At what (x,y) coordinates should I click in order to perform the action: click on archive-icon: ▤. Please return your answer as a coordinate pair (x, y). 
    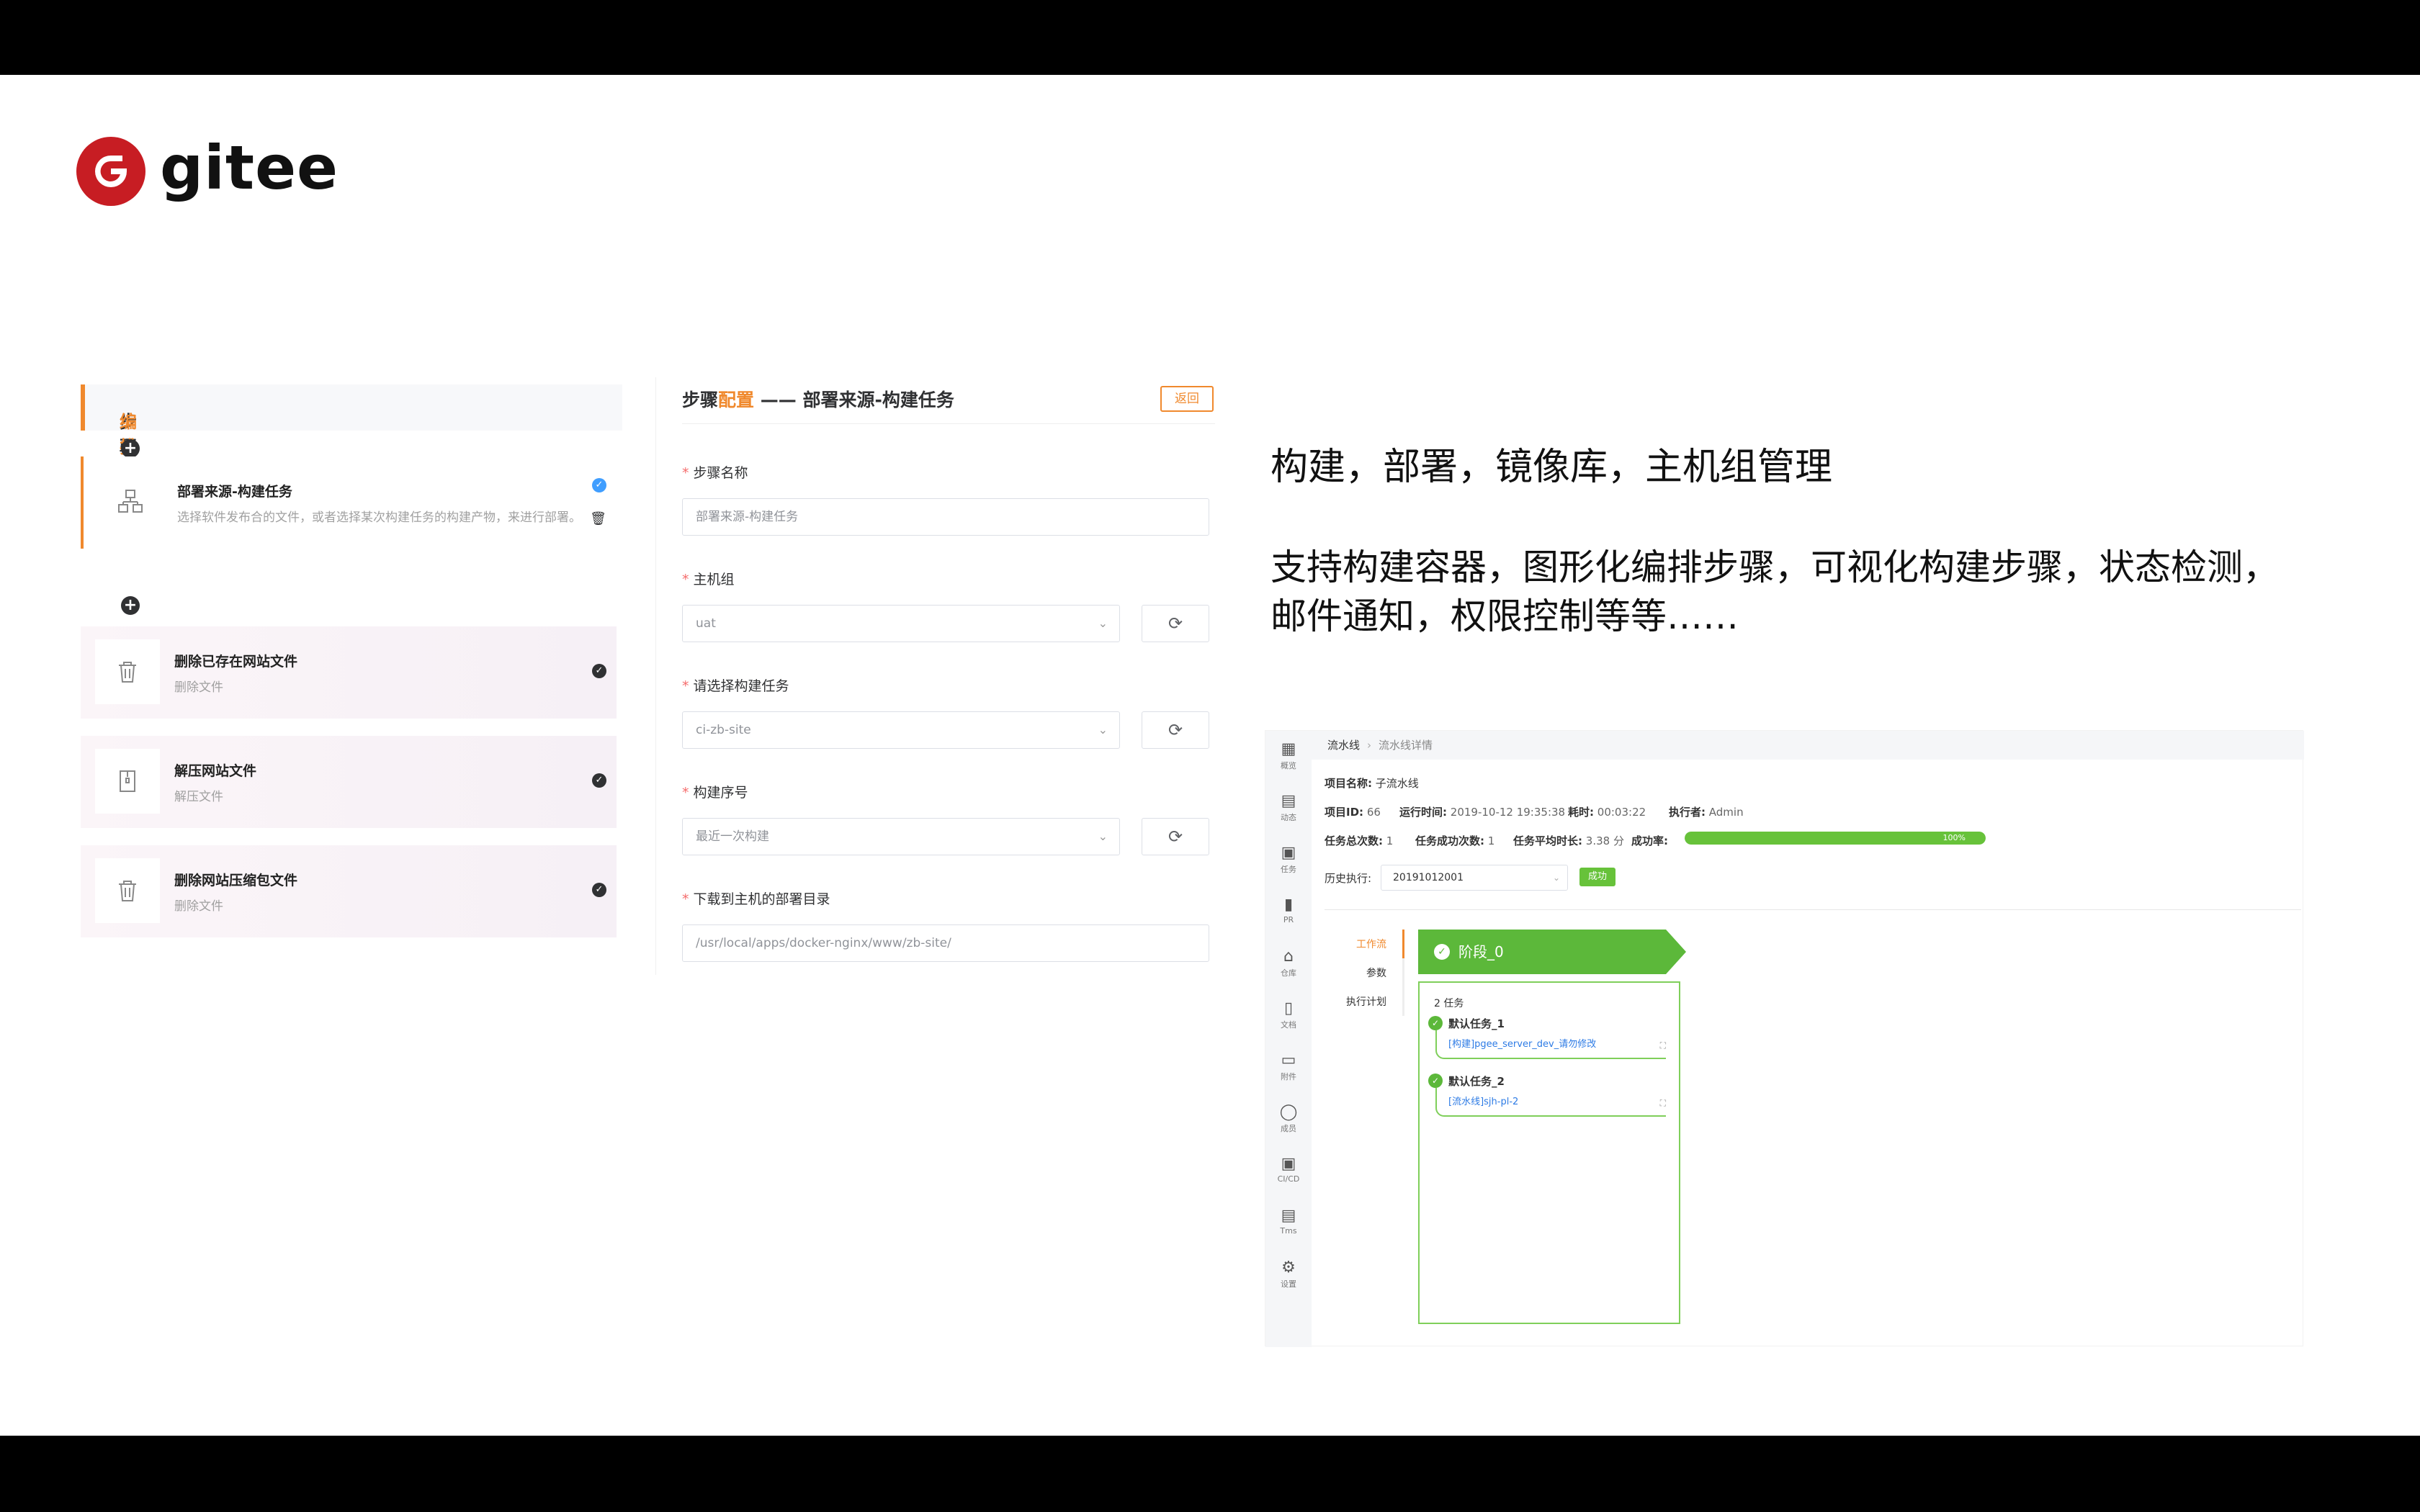
    Looking at the image, I should click on (1288, 1216).